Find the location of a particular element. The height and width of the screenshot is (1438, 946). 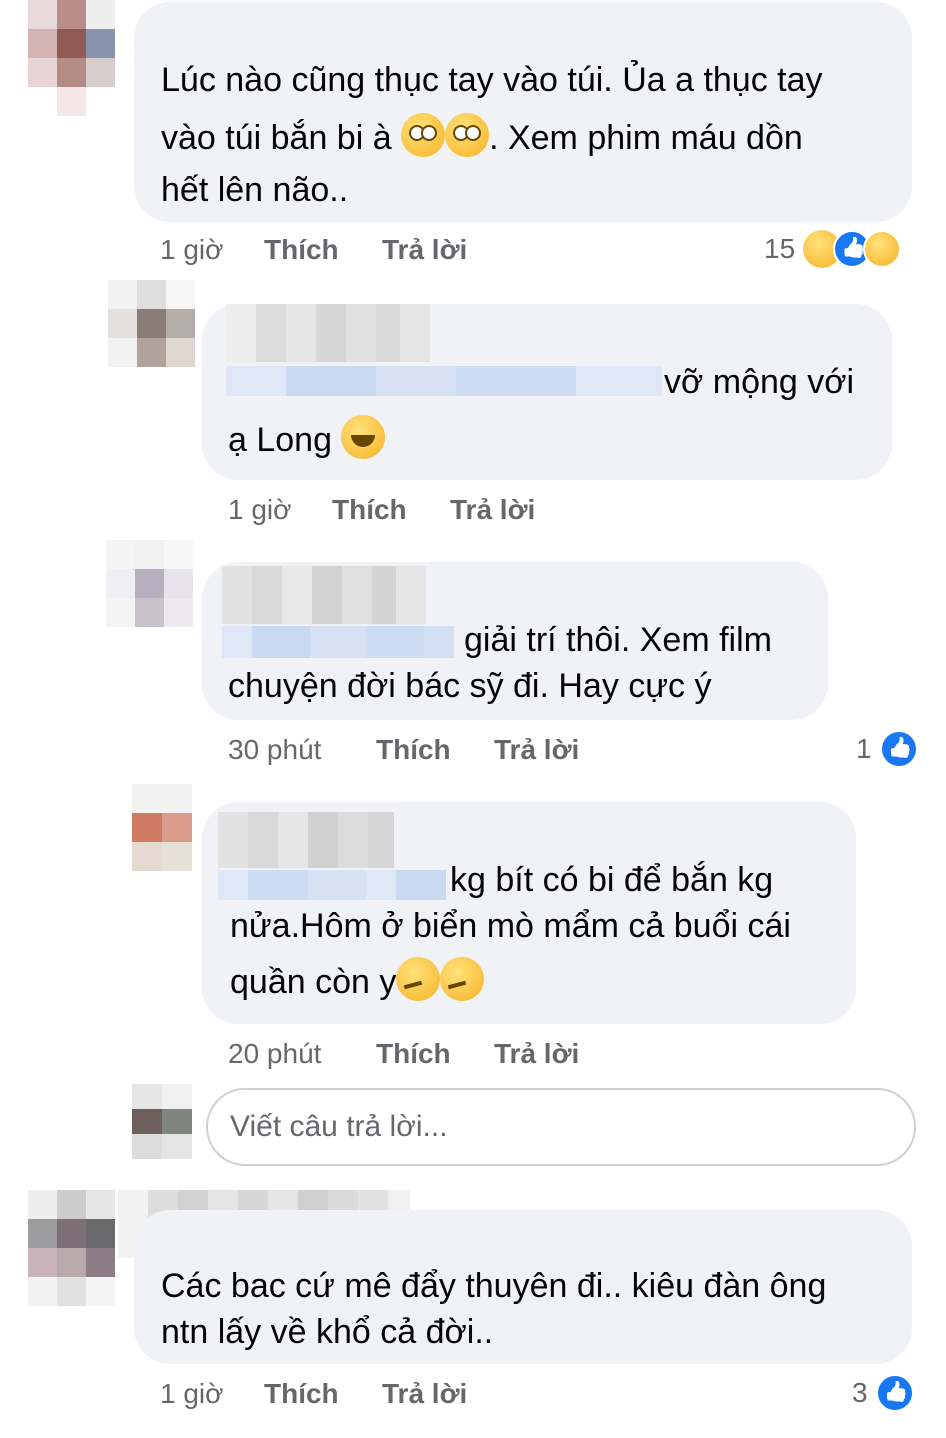

reaction-summary: 1 is located at coordinates (887, 749).